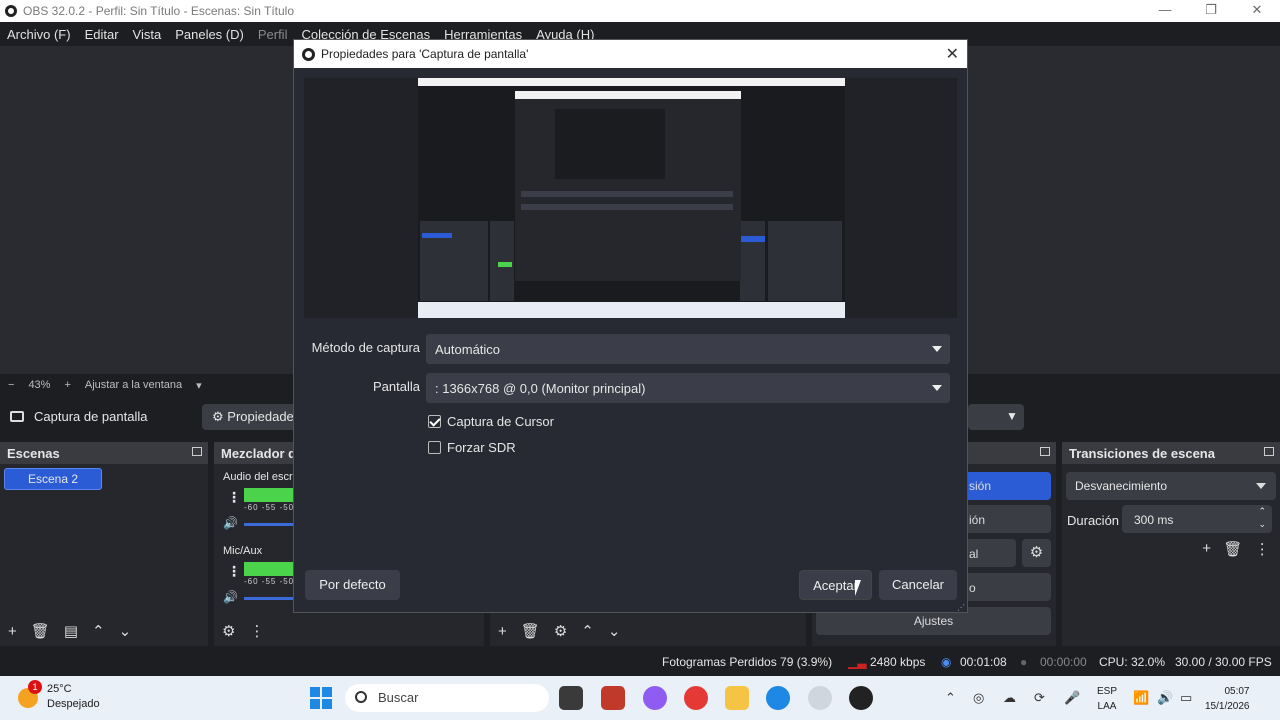 The width and height of the screenshot is (1280, 720). I want to click on weather-desc: Despejado, so click(73, 704).